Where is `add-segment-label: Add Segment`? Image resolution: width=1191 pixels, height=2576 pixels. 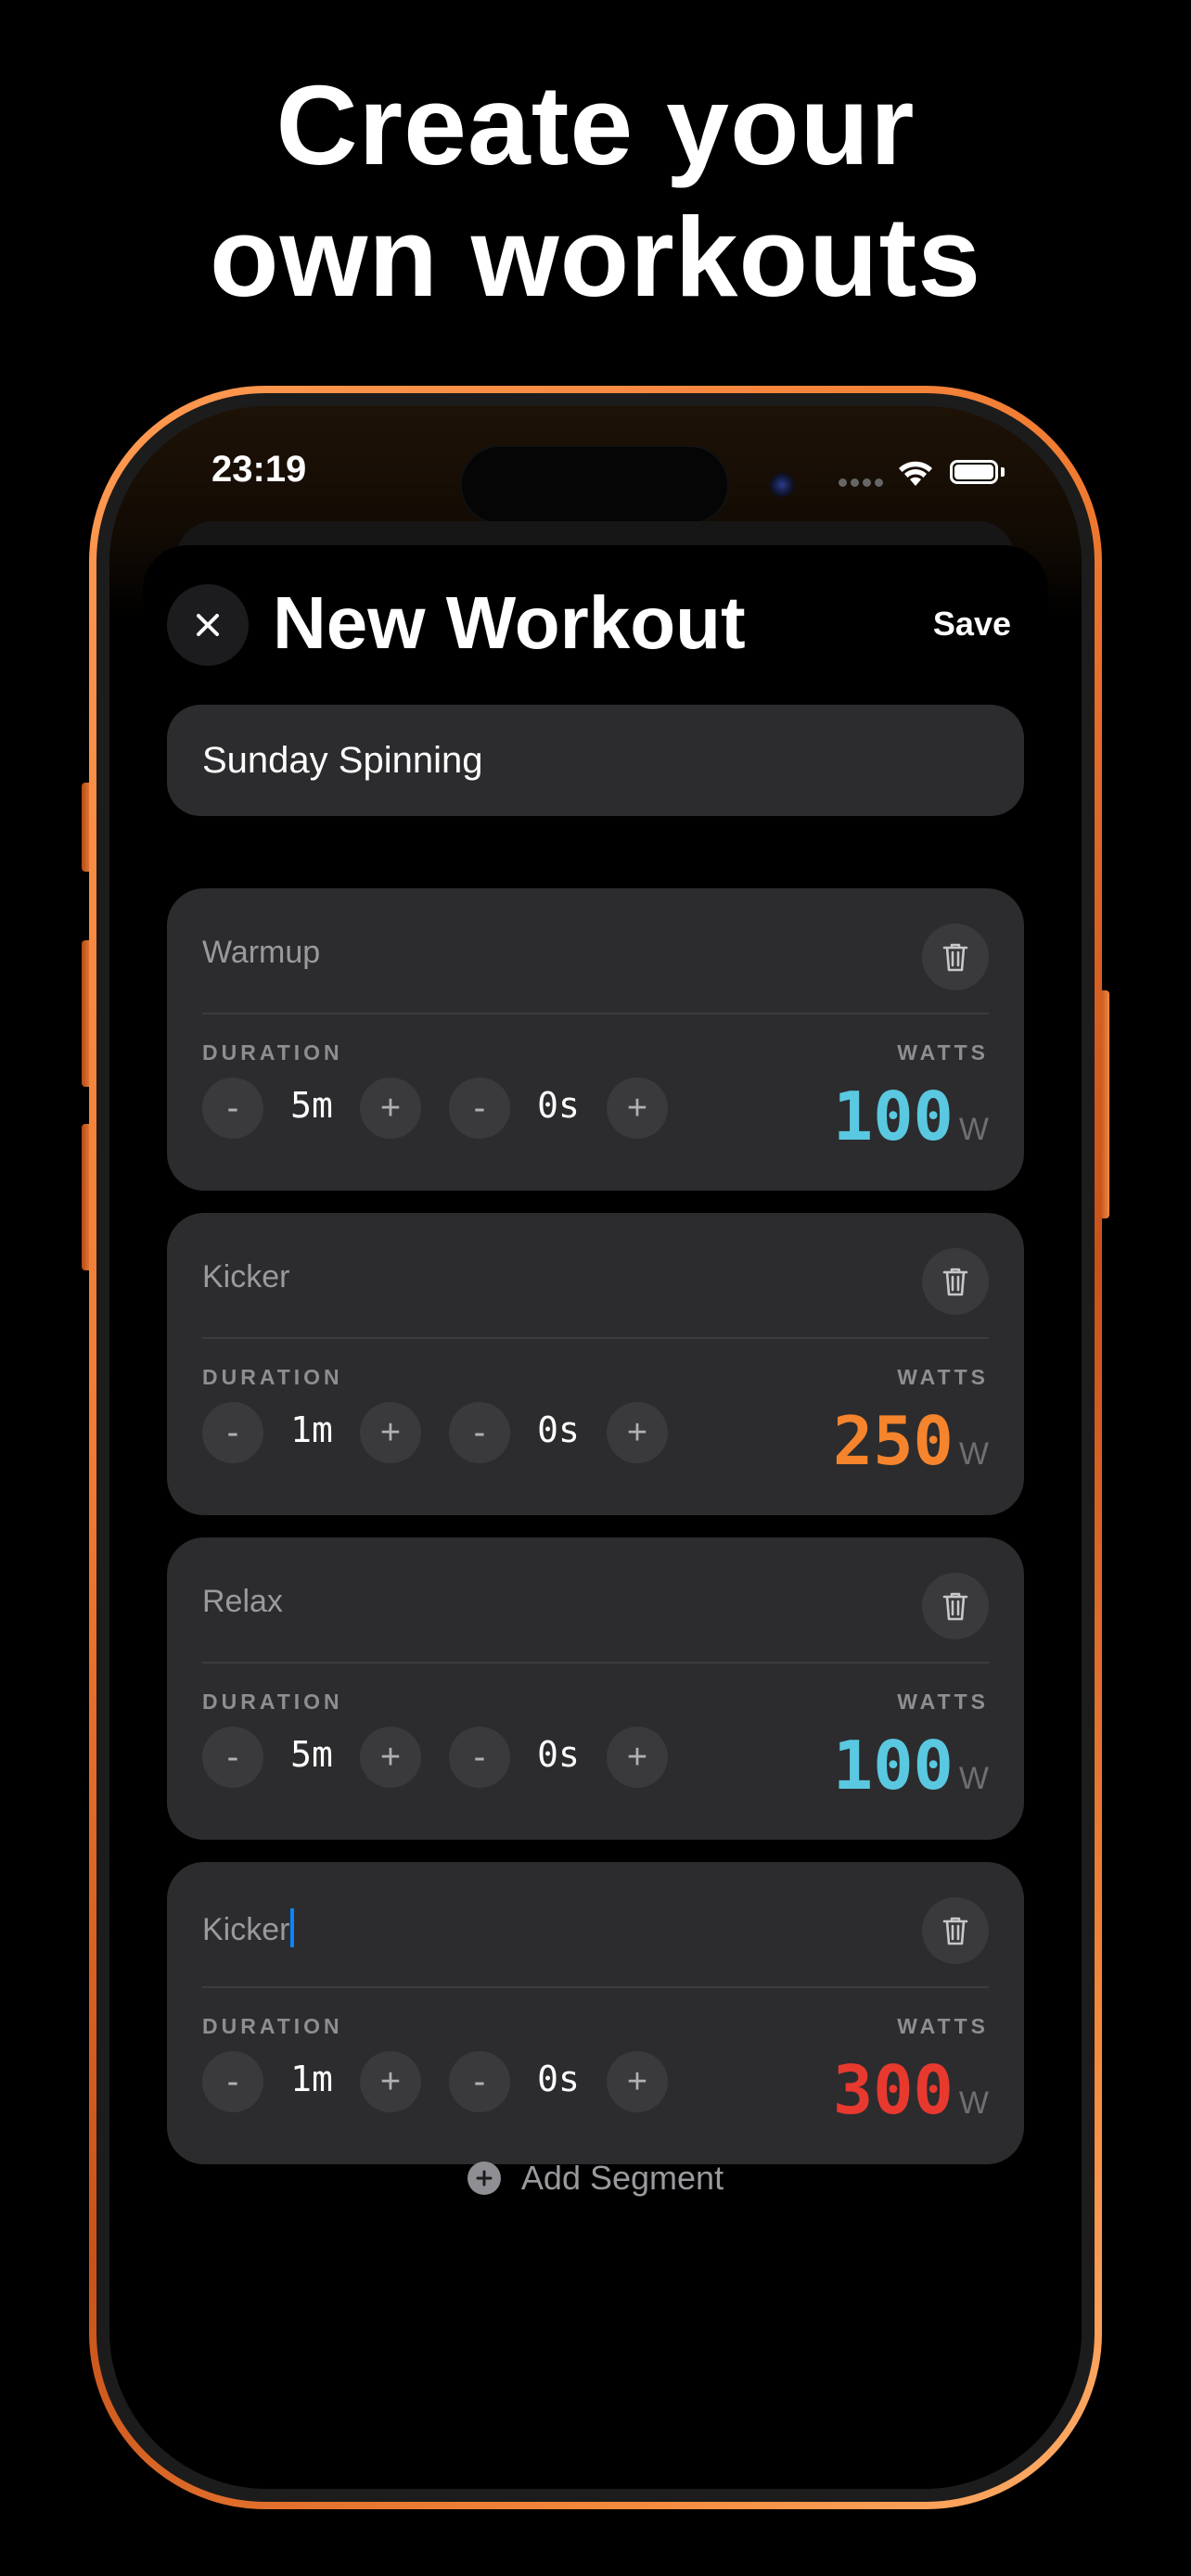 add-segment-label: Add Segment is located at coordinates (622, 2178).